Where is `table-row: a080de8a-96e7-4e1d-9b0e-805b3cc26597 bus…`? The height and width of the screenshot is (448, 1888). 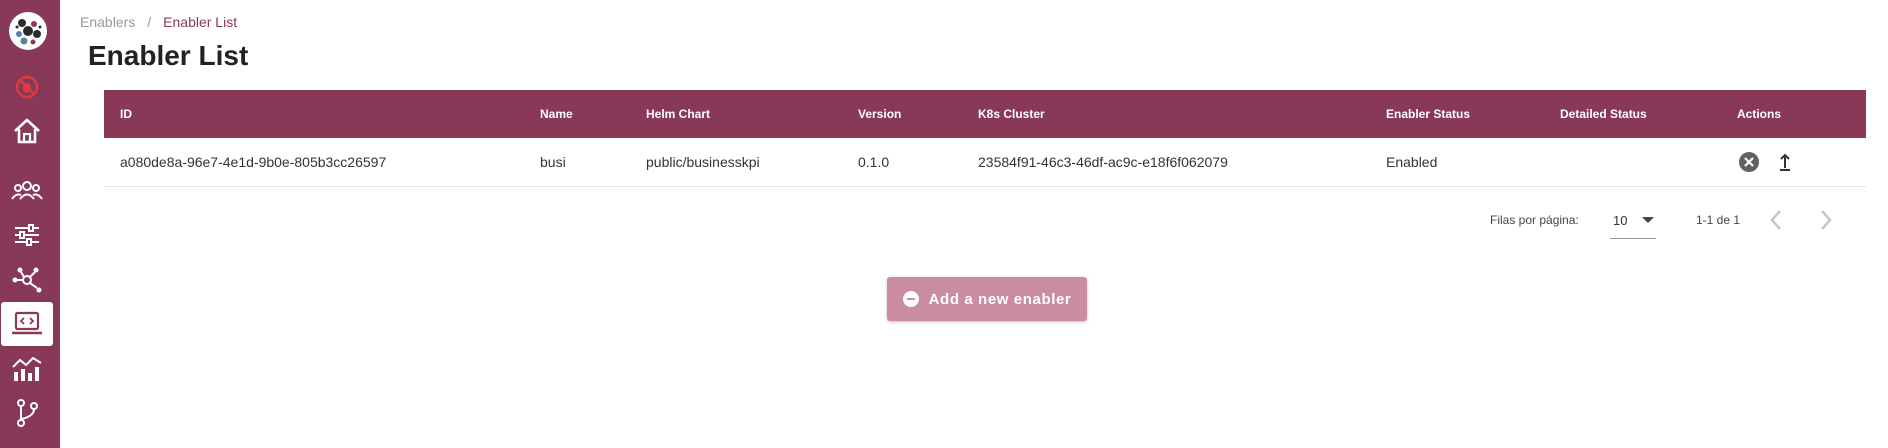 table-row: a080de8a-96e7-4e1d-9b0e-805b3cc26597 bus… is located at coordinates (985, 162).